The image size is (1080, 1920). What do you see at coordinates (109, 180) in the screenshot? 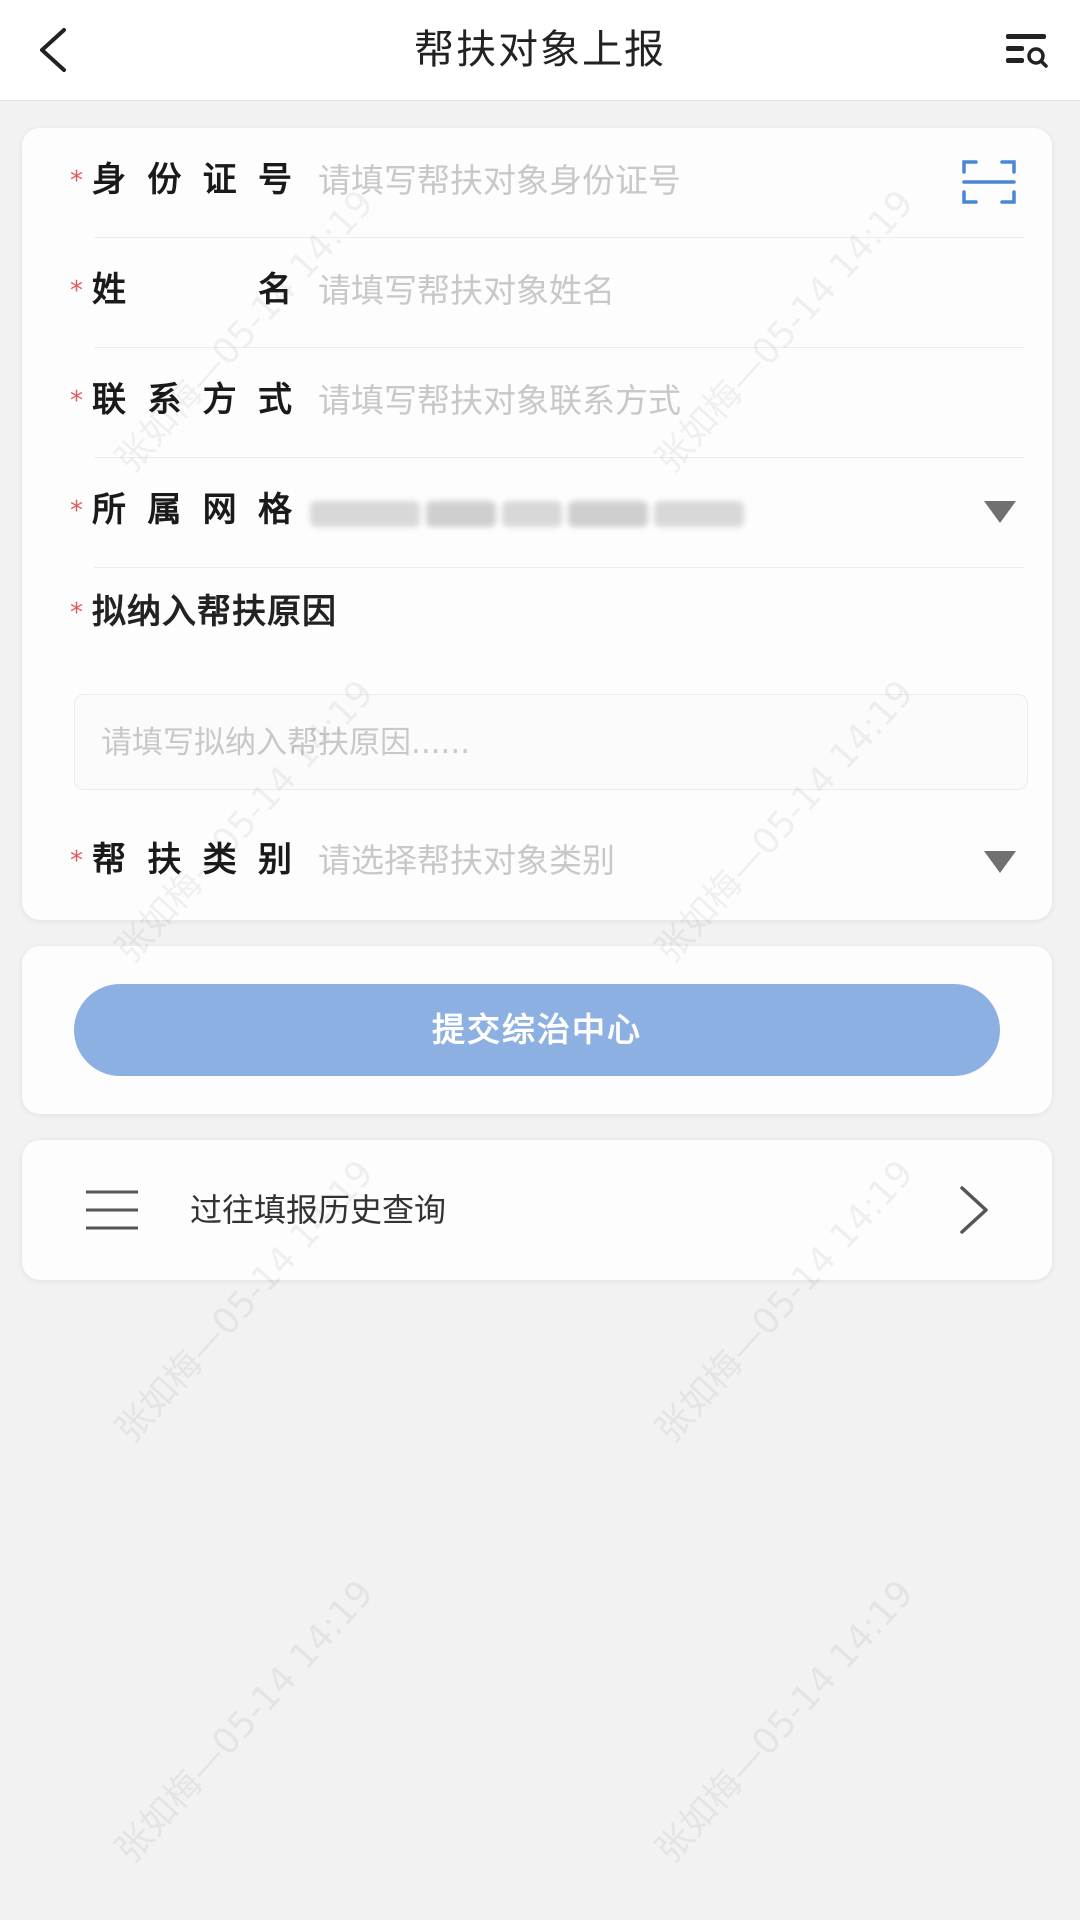
I see `label-char: 身` at bounding box center [109, 180].